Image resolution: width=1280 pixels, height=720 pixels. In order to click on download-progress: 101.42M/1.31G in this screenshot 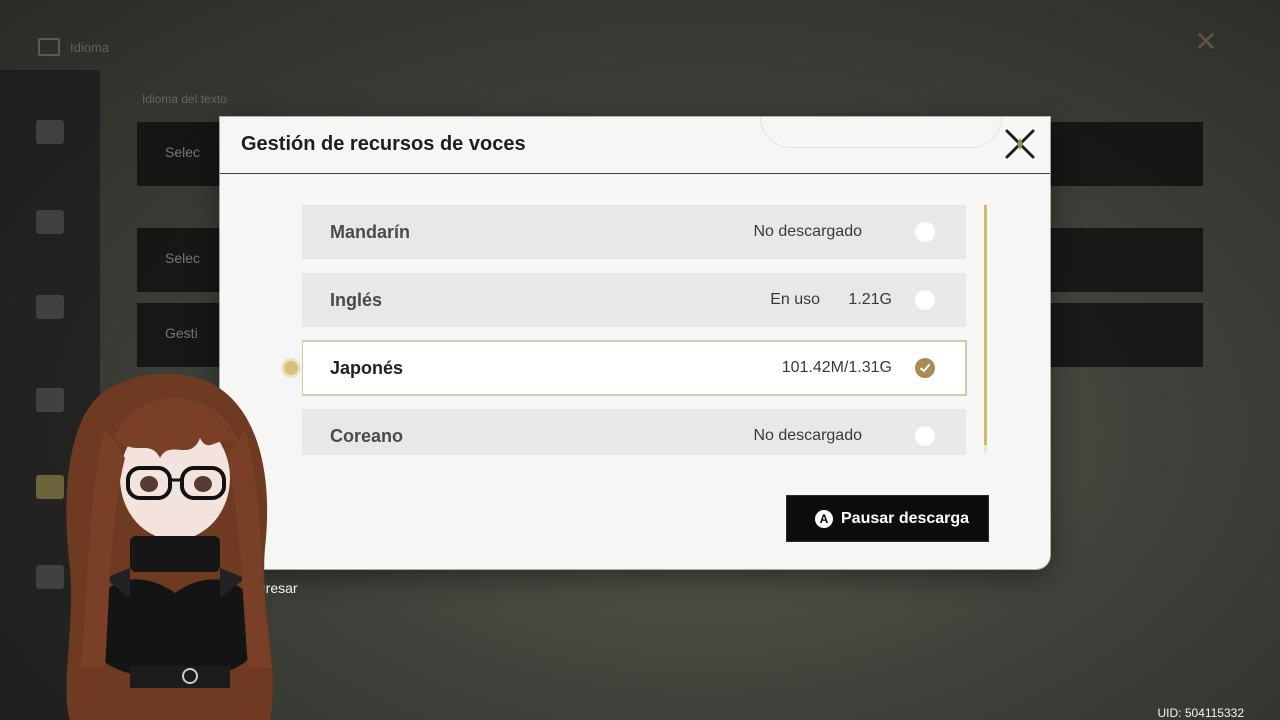, I will do `click(836, 367)`.